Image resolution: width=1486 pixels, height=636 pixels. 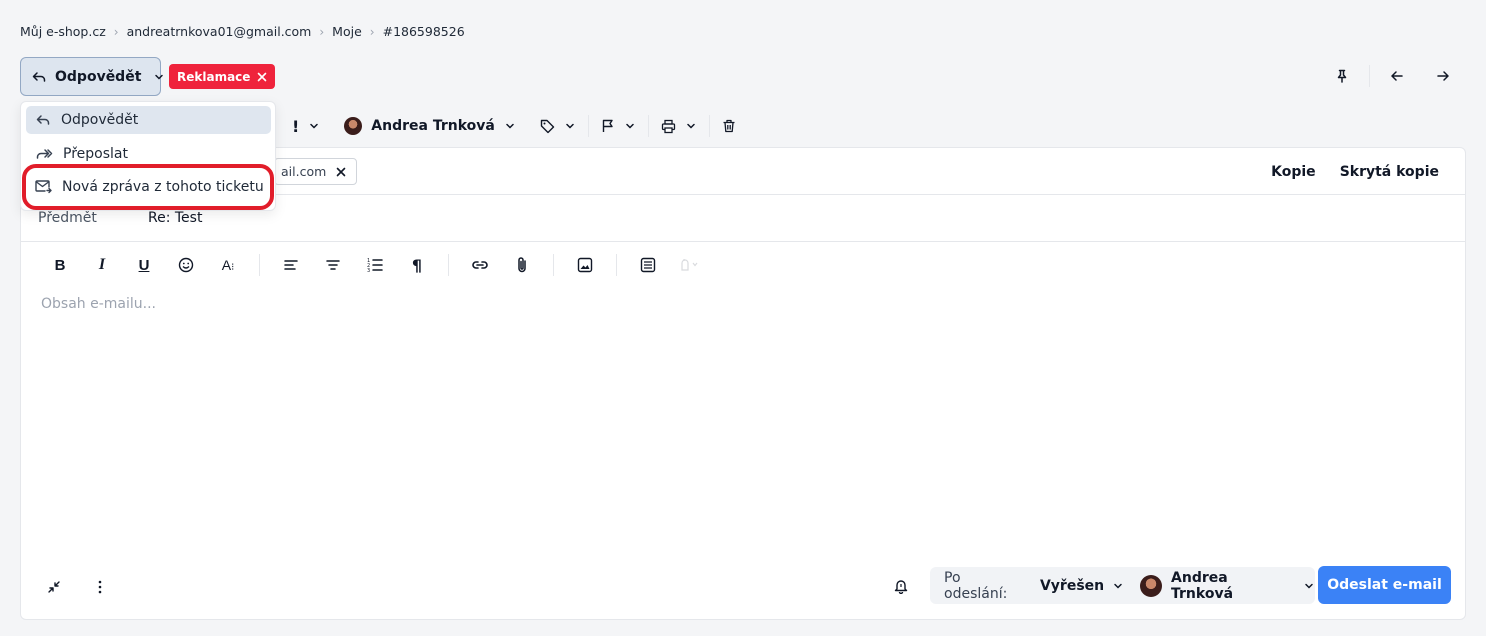 What do you see at coordinates (347, 31) in the screenshot?
I see `breadcrumb-folder: Moje` at bounding box center [347, 31].